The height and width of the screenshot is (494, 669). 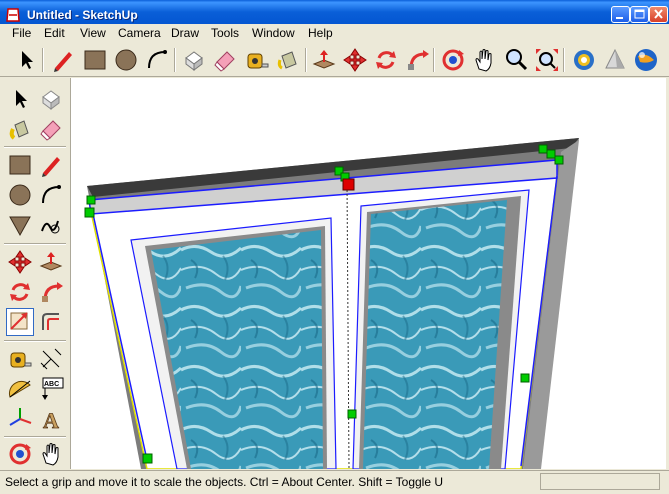 What do you see at coordinates (619, 18) in the screenshot?
I see `minimize-icon` at bounding box center [619, 18].